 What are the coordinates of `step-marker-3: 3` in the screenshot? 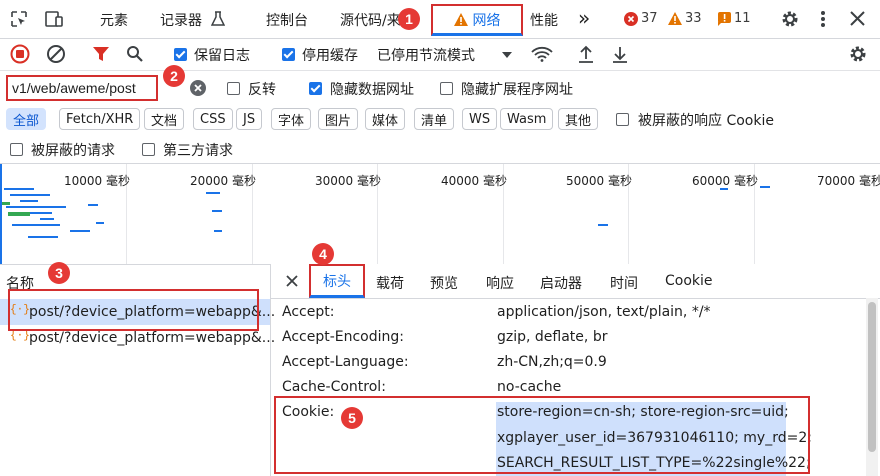 It's located at (59, 273).